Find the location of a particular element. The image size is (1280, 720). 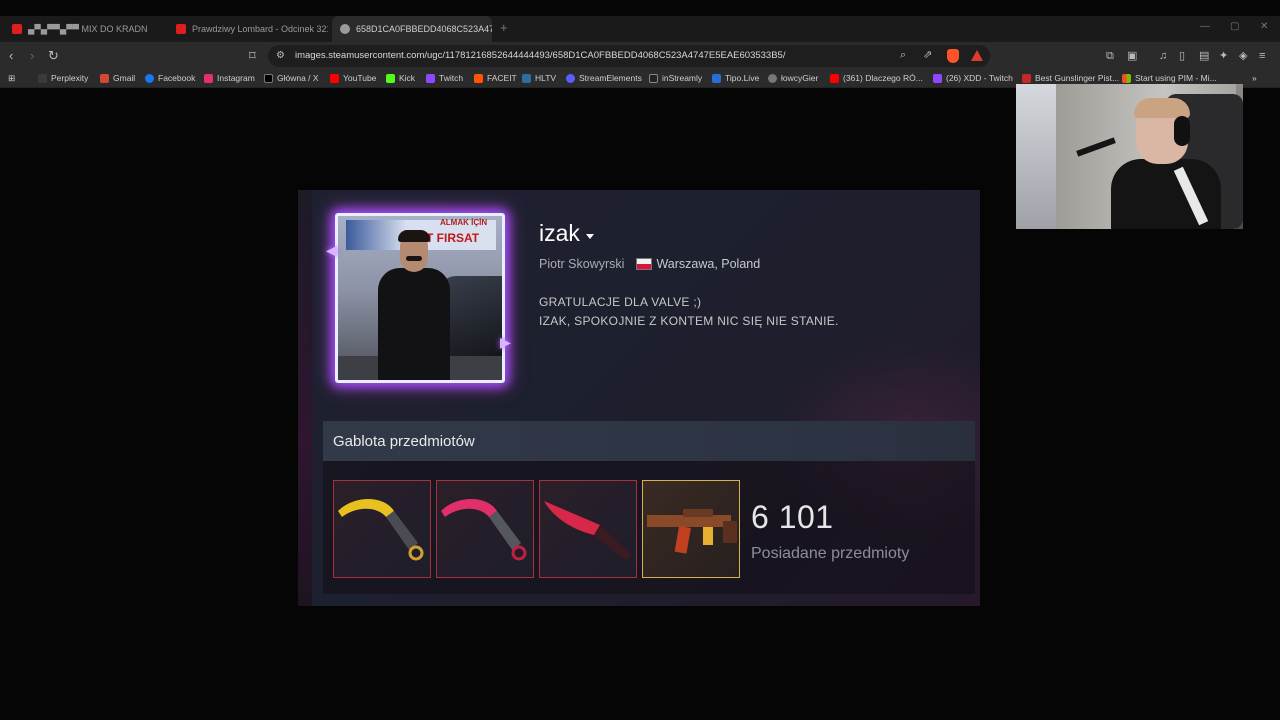

location: Warszawa, Poland is located at coordinates (708, 264).